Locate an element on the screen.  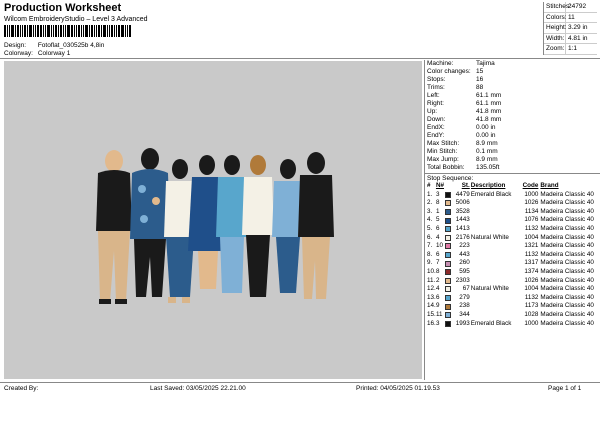
machine-info-row: Right: 61.1 mm is located at coordinates (512, 104).